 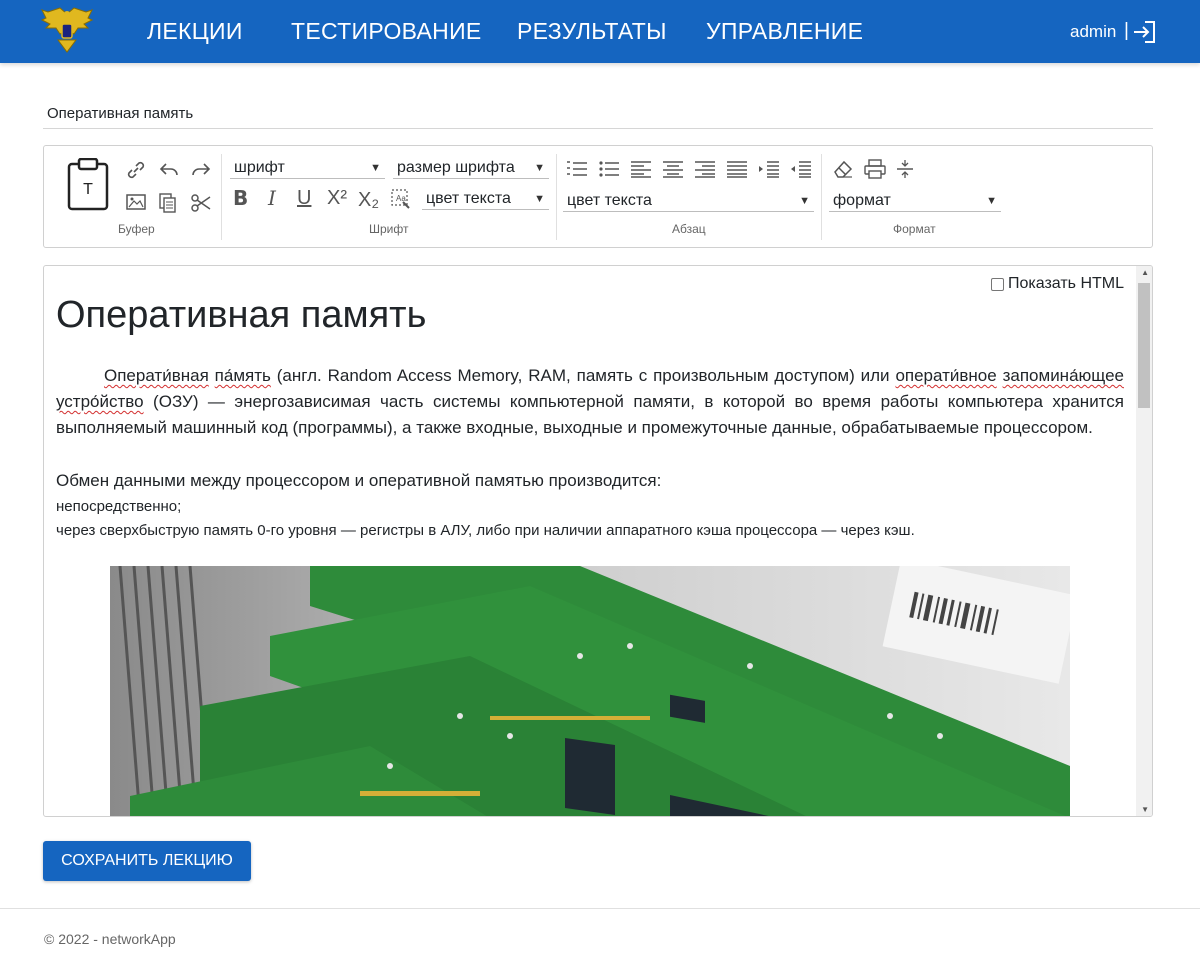 What do you see at coordinates (600, 908) in the screenshot?
I see `footer-divider` at bounding box center [600, 908].